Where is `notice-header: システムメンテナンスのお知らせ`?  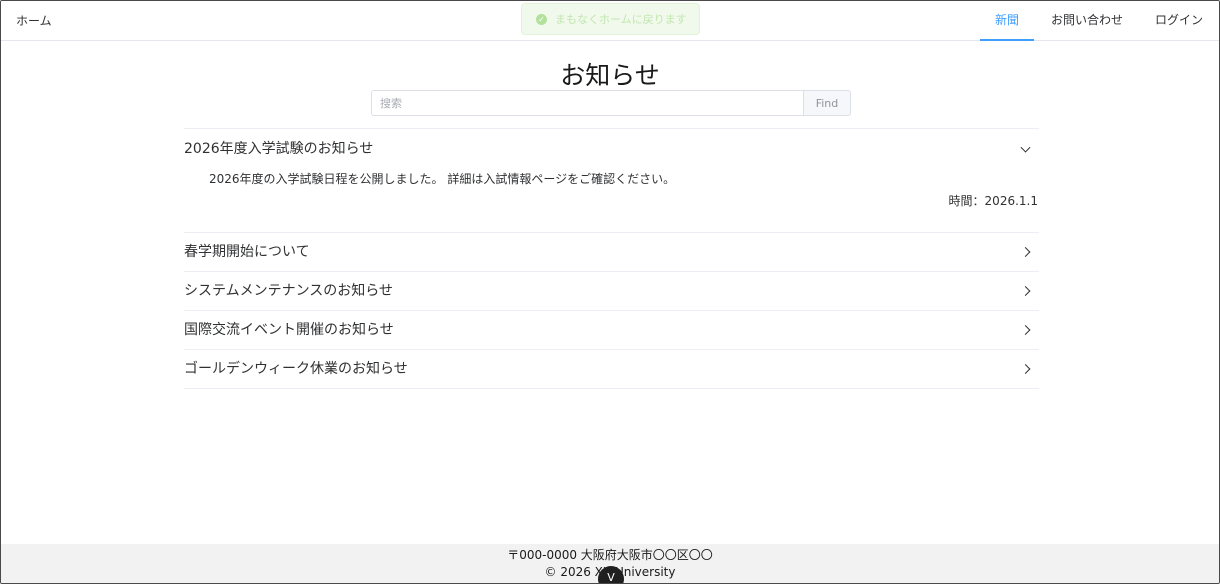 notice-header: システムメンテナンスのお知らせ is located at coordinates (611, 291).